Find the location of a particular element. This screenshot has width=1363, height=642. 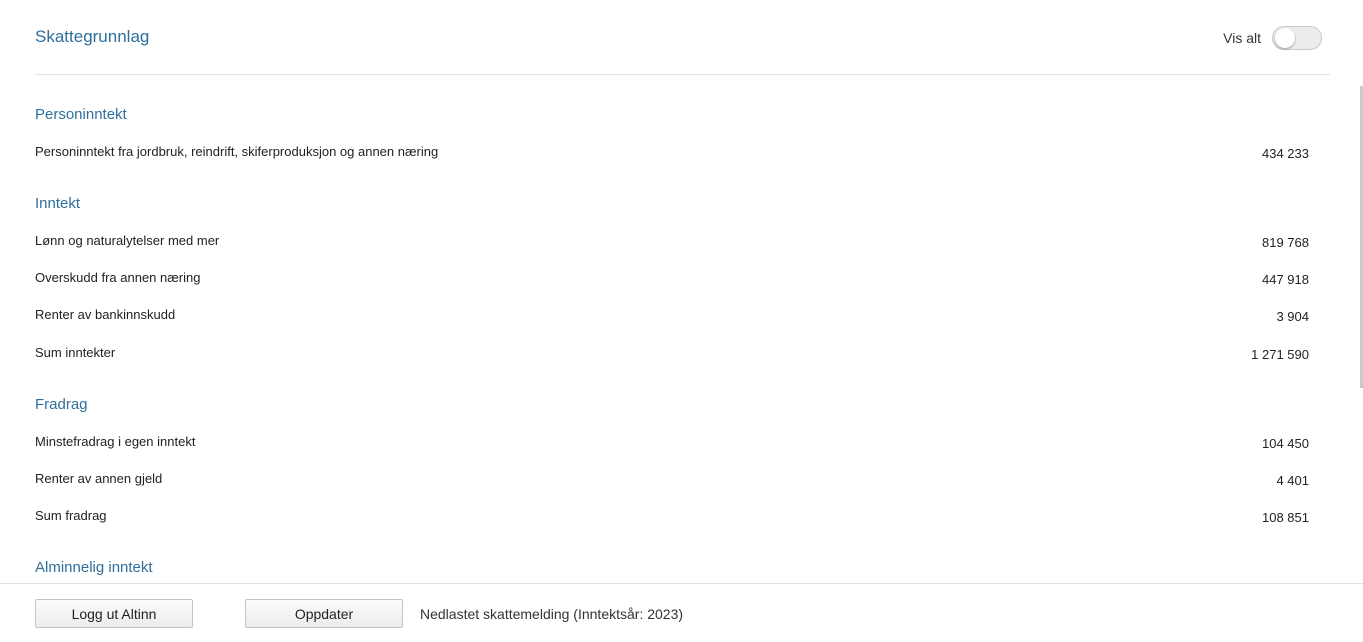

row-value: 4 401 is located at coordinates (1292, 480).